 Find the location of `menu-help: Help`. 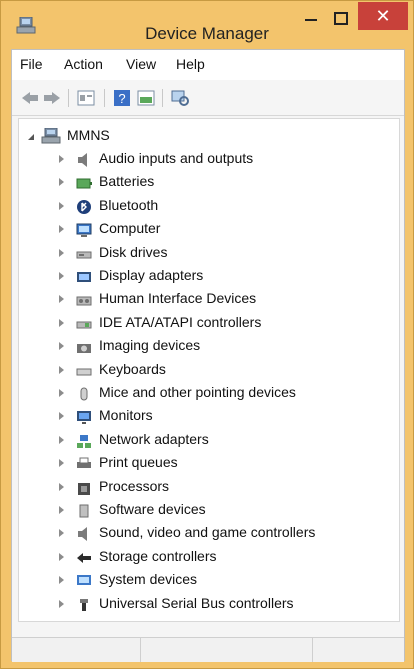

menu-help: Help is located at coordinates (190, 64).